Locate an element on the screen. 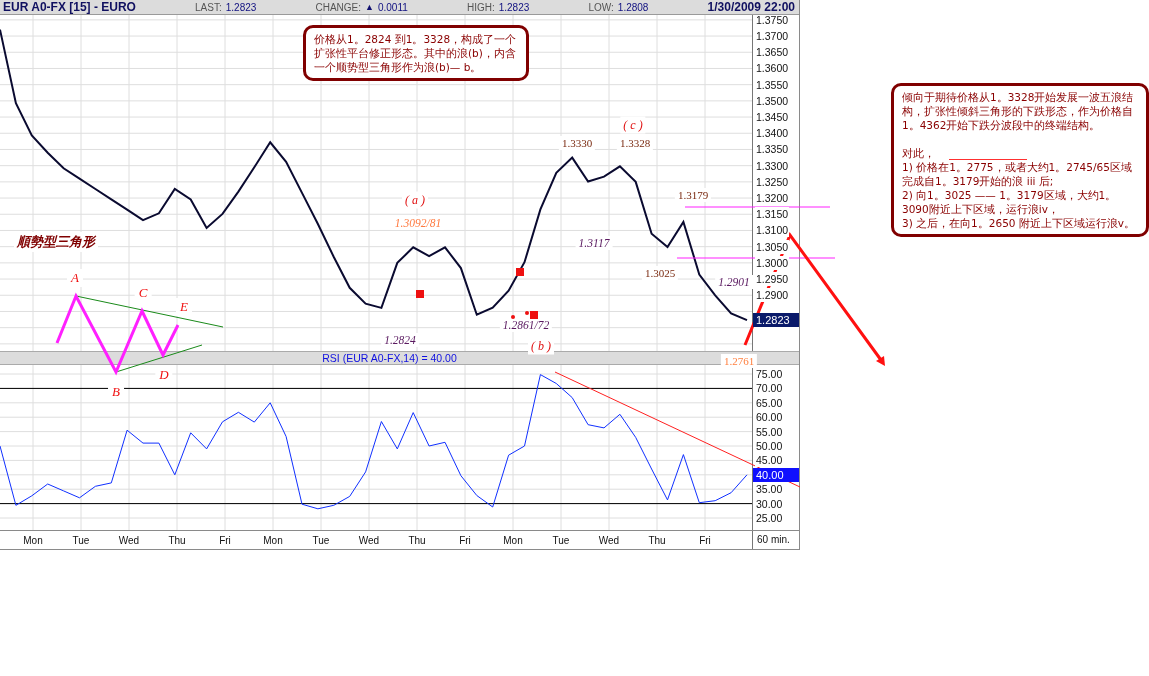 The image size is (1149, 676). last-value: 1.2823 is located at coordinates (241, 7).